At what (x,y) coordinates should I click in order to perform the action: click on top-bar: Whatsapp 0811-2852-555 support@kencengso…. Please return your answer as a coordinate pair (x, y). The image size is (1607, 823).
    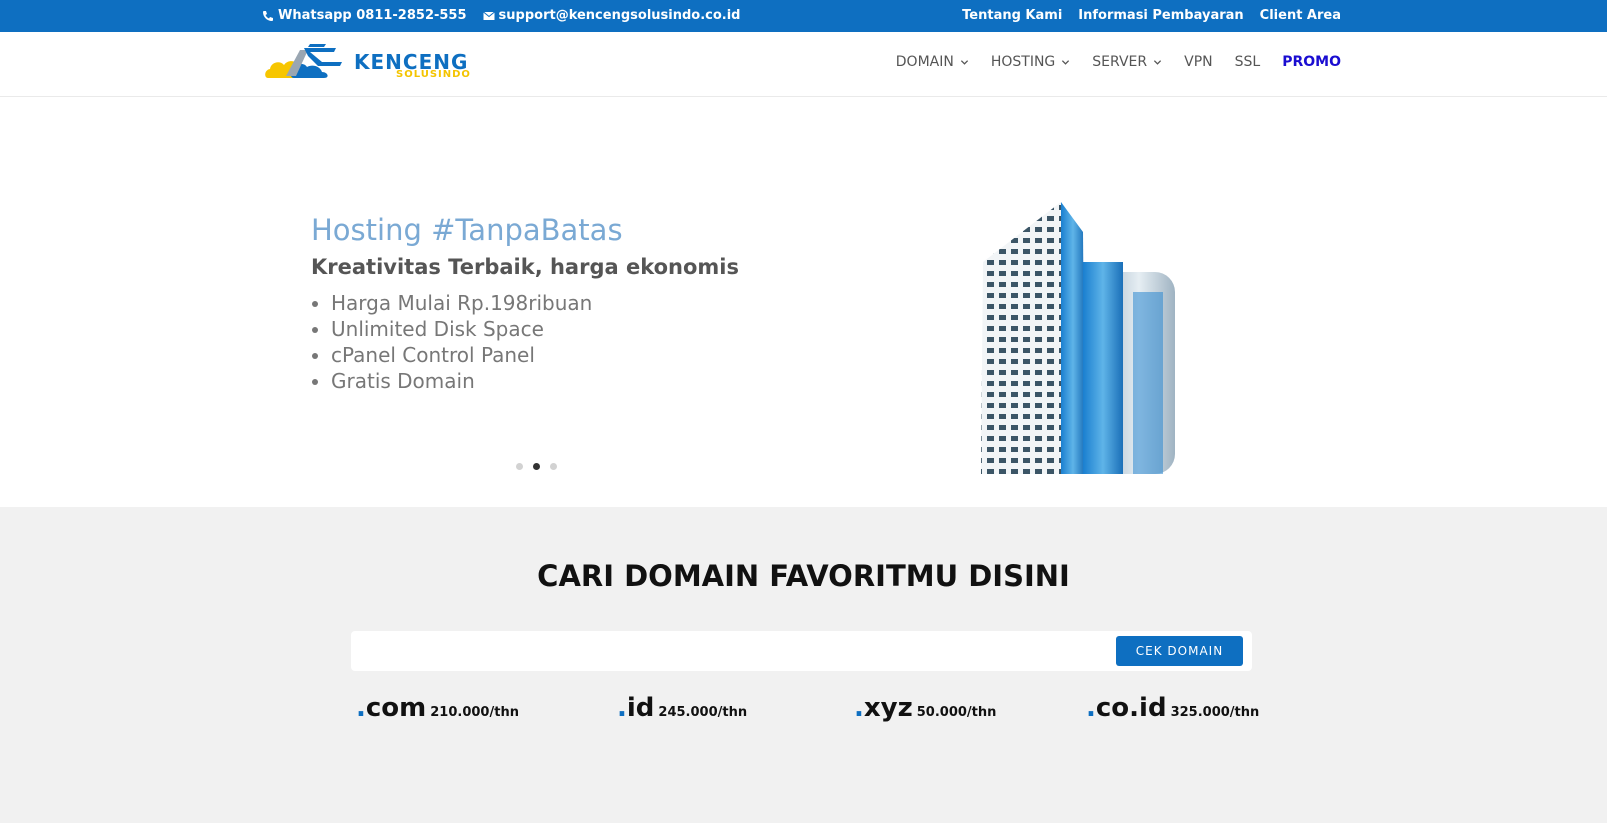
    Looking at the image, I should click on (803, 16).